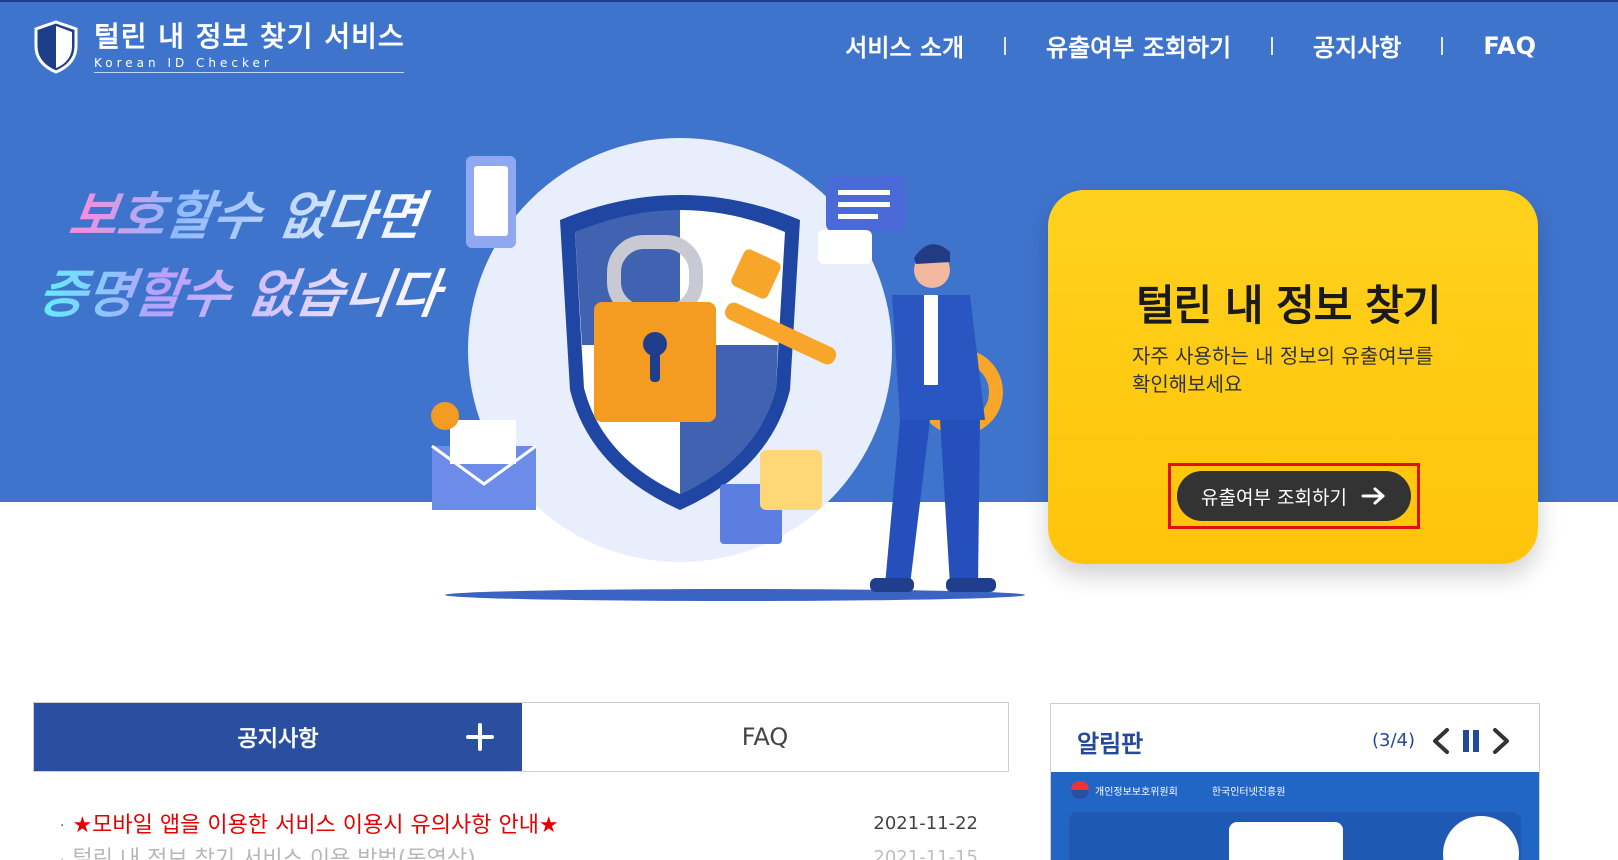  I want to click on bulletin-board: 알림판 (3/4) 개인정보보호위원회 한국인터넷진흥원, so click(1295, 781).